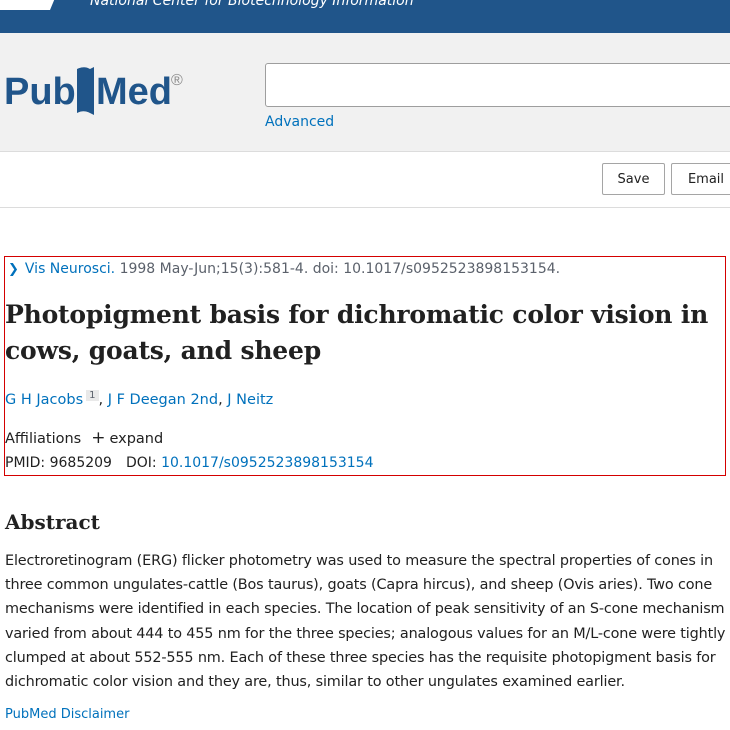 The height and width of the screenshot is (730, 730). What do you see at coordinates (365, 180) in the screenshot?
I see `action-bar: Save Email` at bounding box center [365, 180].